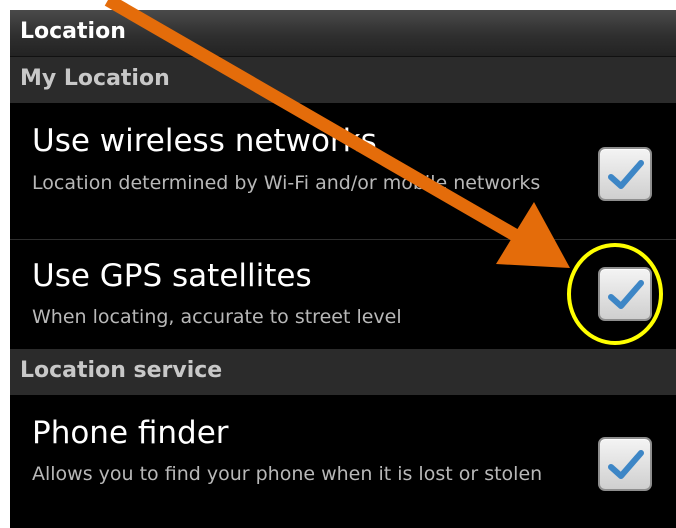 The image size is (676, 528). What do you see at coordinates (343, 80) in the screenshot?
I see `section-header-my-location: My Location` at bounding box center [343, 80].